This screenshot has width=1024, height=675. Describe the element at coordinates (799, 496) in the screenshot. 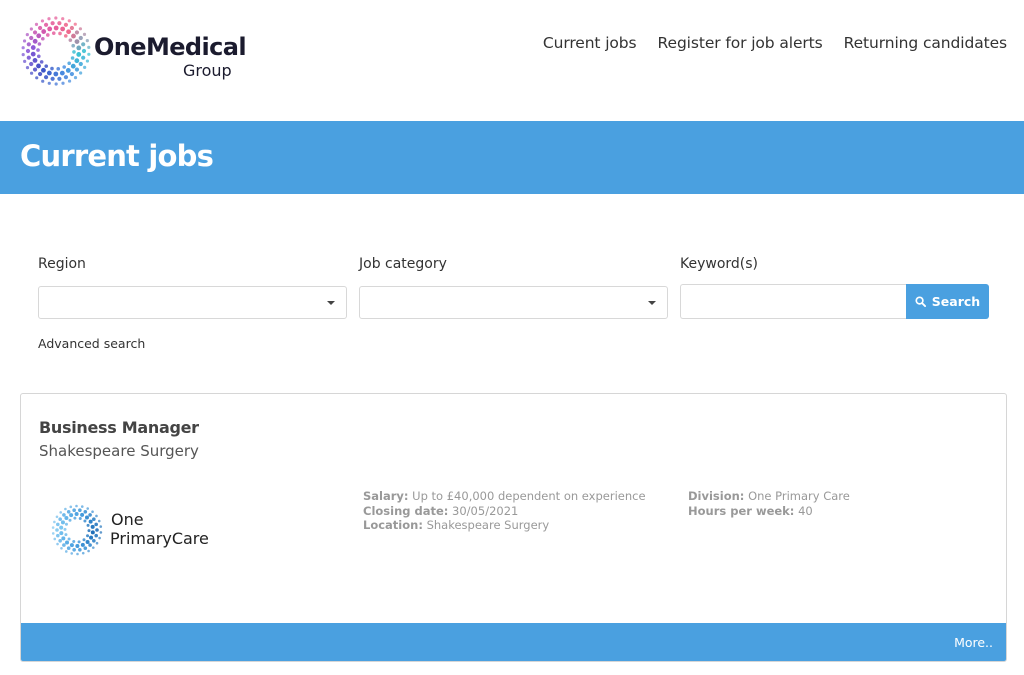

I see `division-value: One Primary Care` at that location.